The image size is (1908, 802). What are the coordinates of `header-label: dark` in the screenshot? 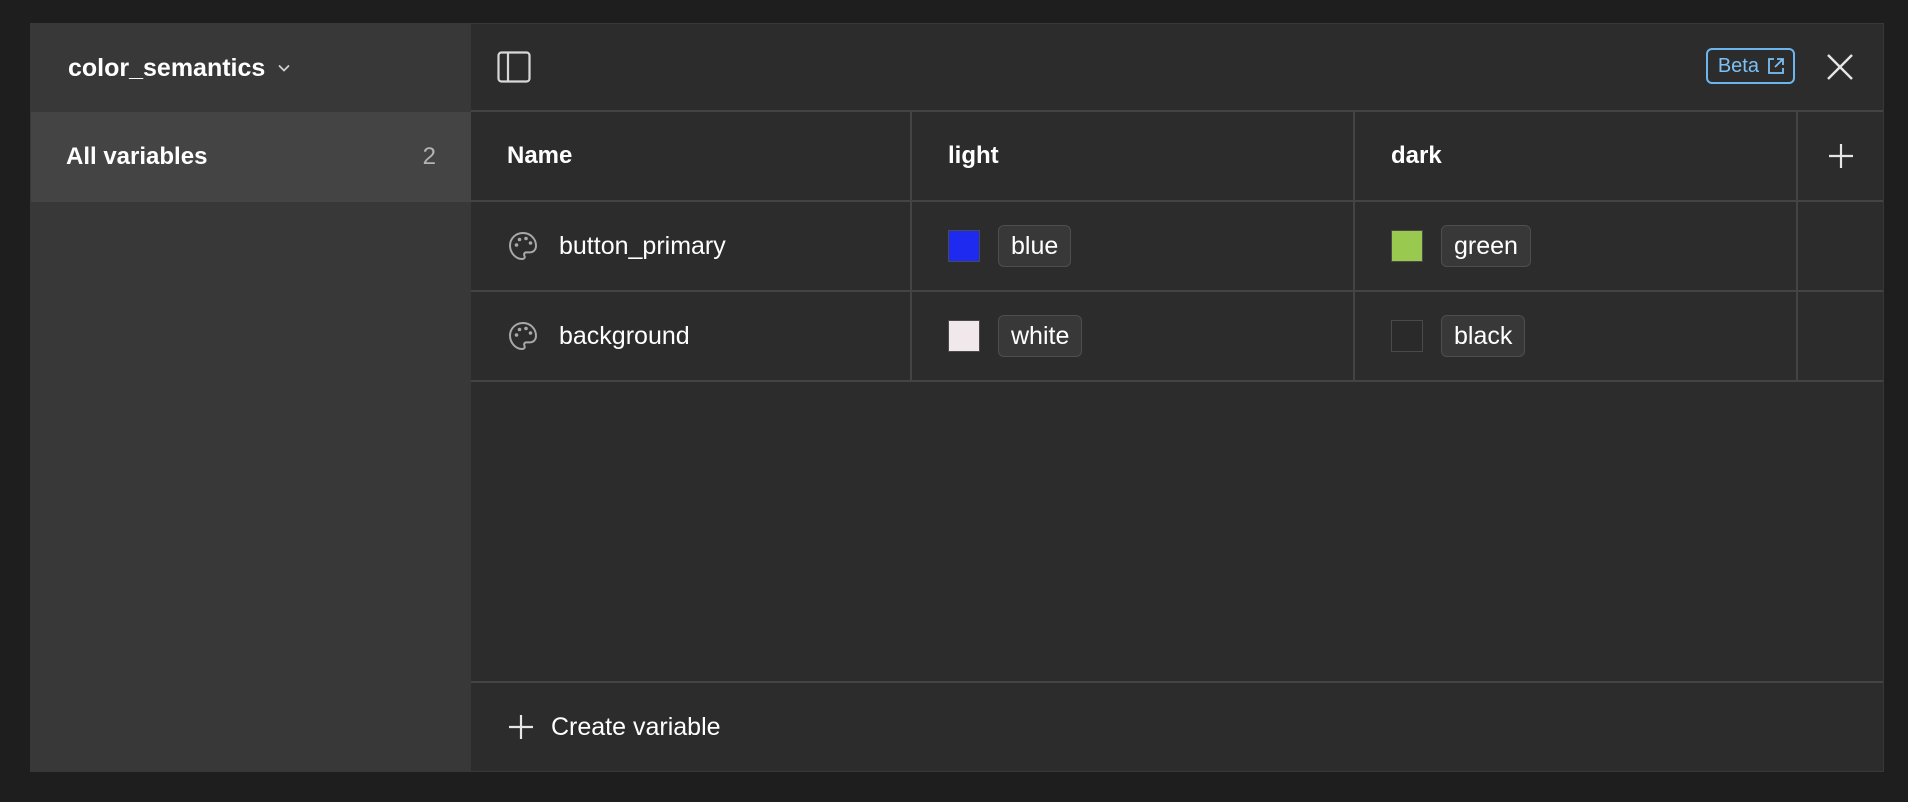 It's located at (1416, 155).